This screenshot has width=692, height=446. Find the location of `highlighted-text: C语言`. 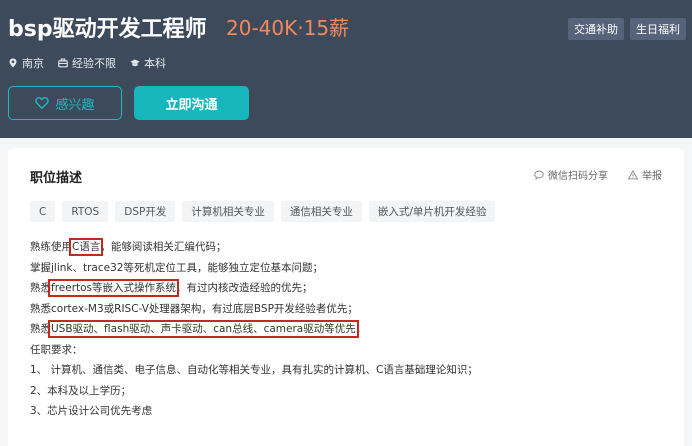

highlighted-text: C语言 is located at coordinates (86, 247).